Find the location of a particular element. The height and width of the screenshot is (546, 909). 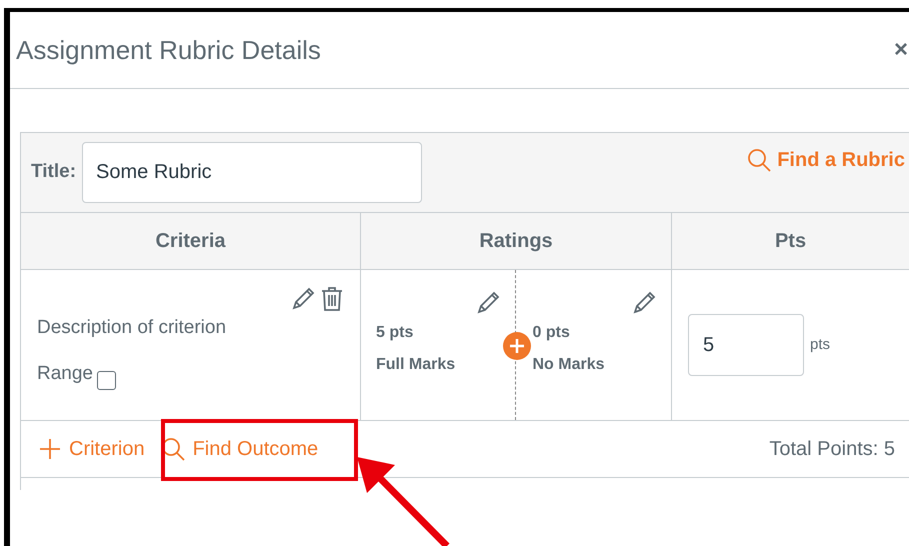

range-checkbox is located at coordinates (106, 380).